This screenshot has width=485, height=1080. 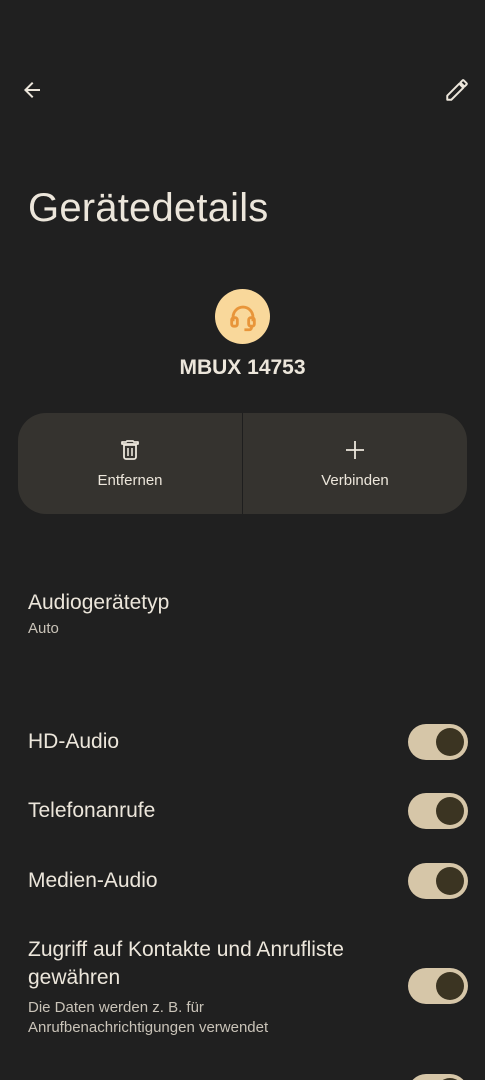 What do you see at coordinates (248, 742) in the screenshot?
I see `setting-hd-audio: HD-Audio` at bounding box center [248, 742].